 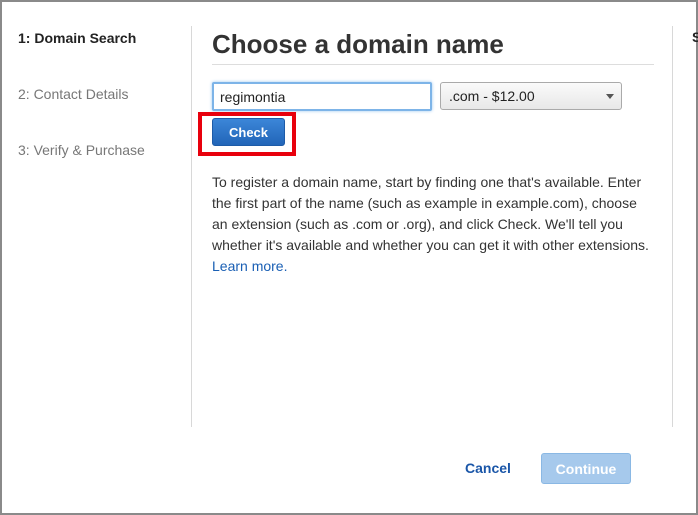 I want to click on cancel-button: Cancel, so click(x=488, y=468).